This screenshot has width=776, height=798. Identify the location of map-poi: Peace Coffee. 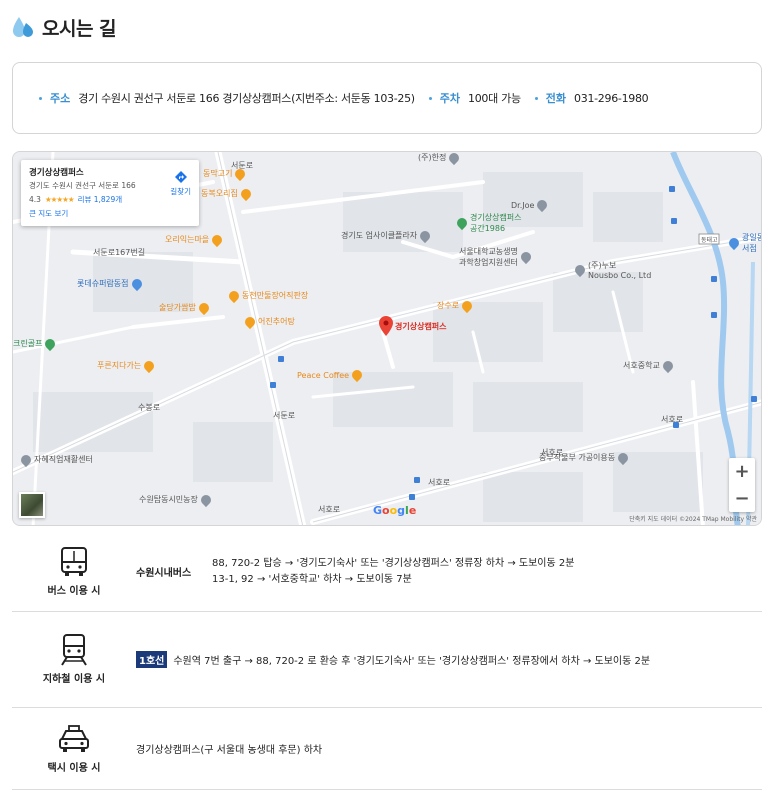
(331, 375).